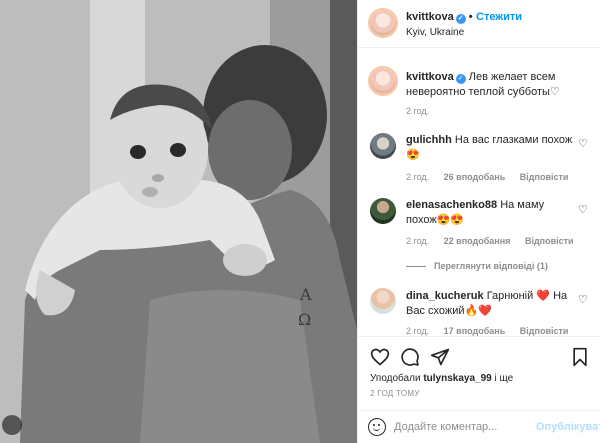 The width and height of the screenshot is (600, 443). I want to click on comment-meta: 2 год. 26 вподобань Відповісти, so click(493, 177).